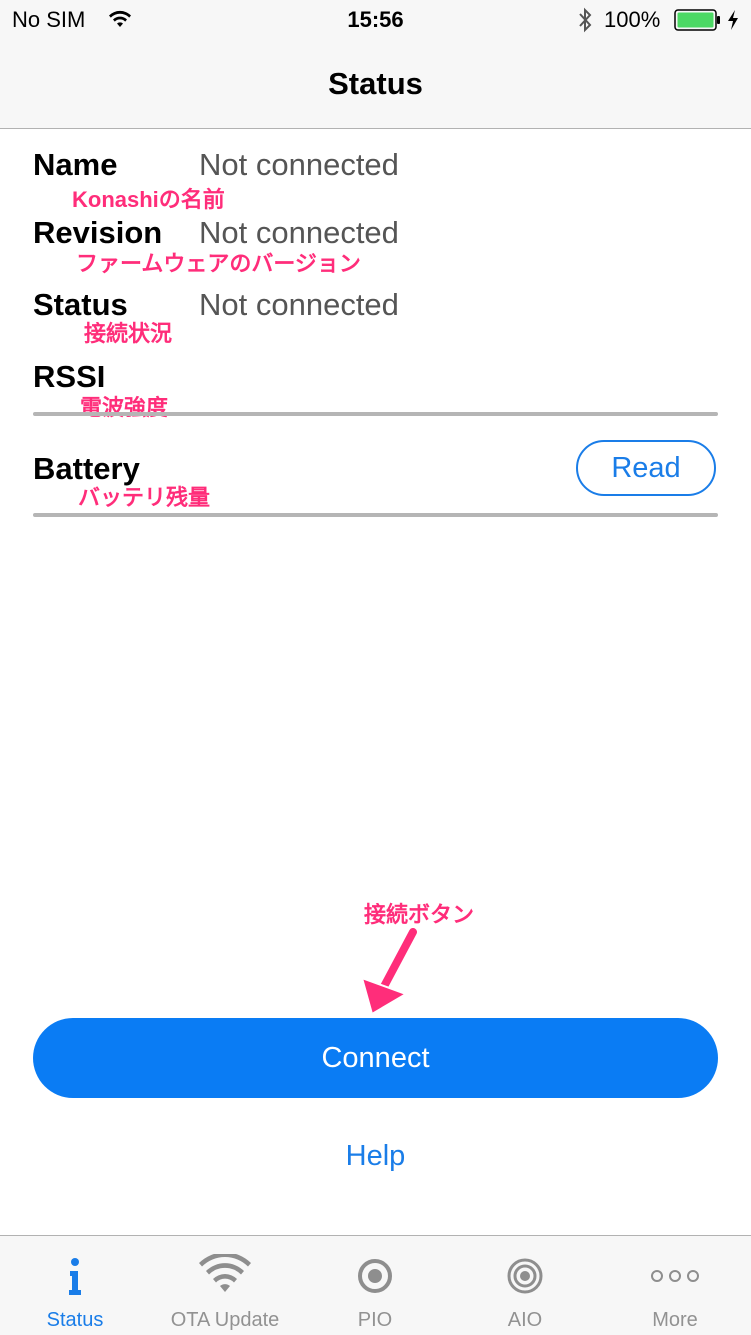 The height and width of the screenshot is (1335, 751). Describe the element at coordinates (390, 974) in the screenshot. I see `annotation-arrow-icon` at that location.